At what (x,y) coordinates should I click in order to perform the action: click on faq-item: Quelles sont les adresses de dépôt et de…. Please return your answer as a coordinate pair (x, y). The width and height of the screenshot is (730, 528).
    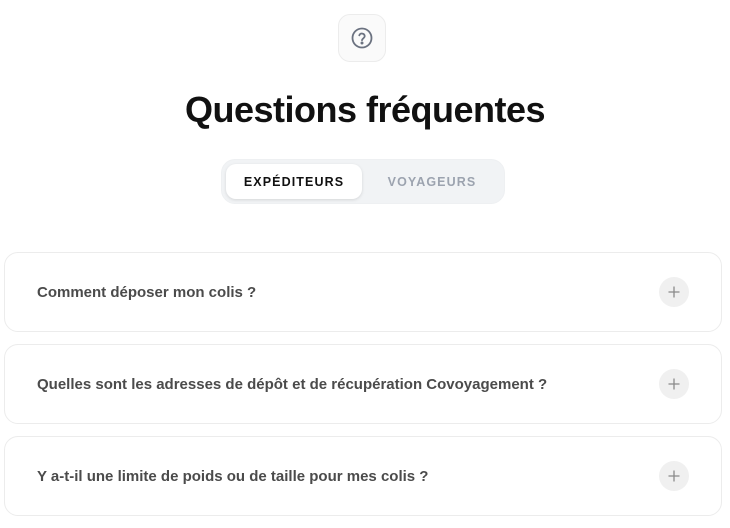
    Looking at the image, I should click on (363, 384).